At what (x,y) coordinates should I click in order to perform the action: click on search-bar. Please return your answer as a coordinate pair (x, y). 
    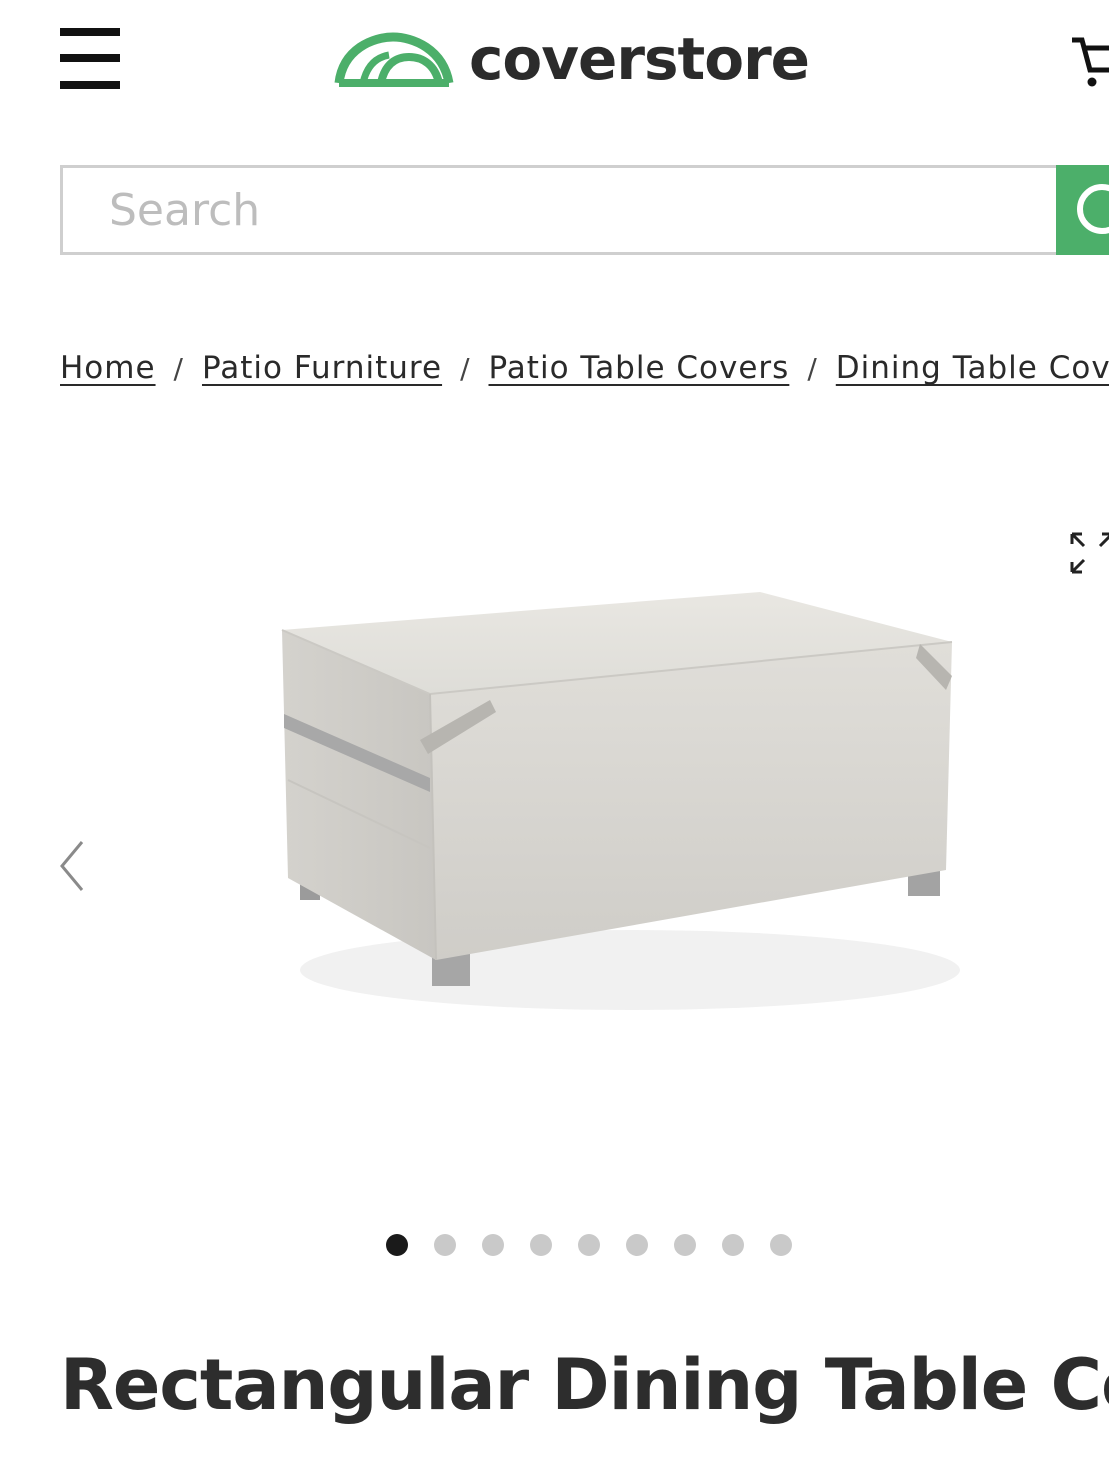
    Looking at the image, I should click on (584, 210).